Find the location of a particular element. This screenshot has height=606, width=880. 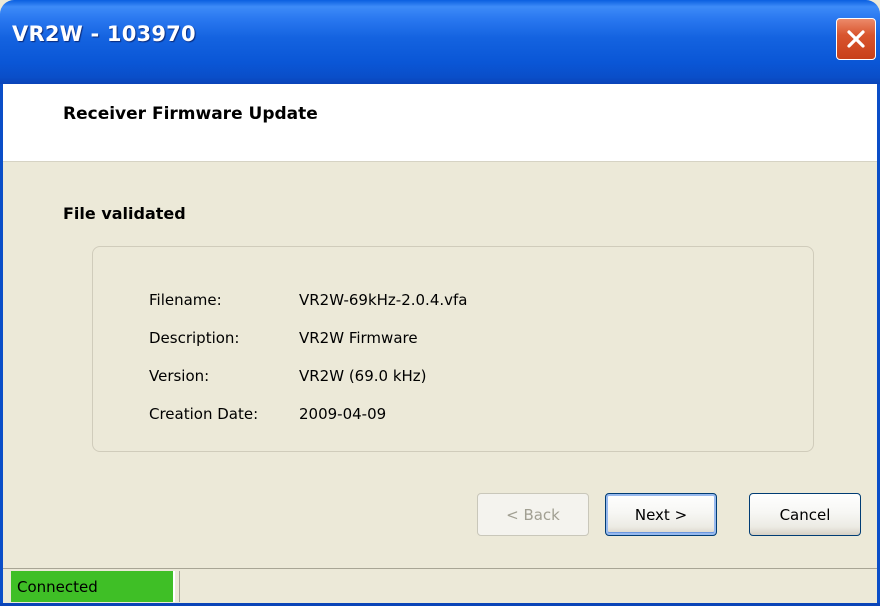

close-button is located at coordinates (856, 39).